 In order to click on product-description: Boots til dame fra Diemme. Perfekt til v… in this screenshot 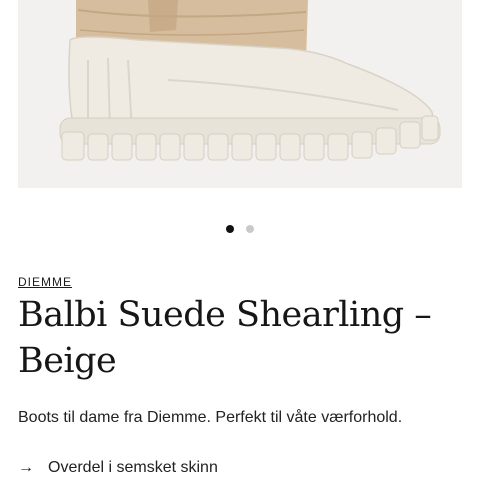, I will do `click(210, 417)`.